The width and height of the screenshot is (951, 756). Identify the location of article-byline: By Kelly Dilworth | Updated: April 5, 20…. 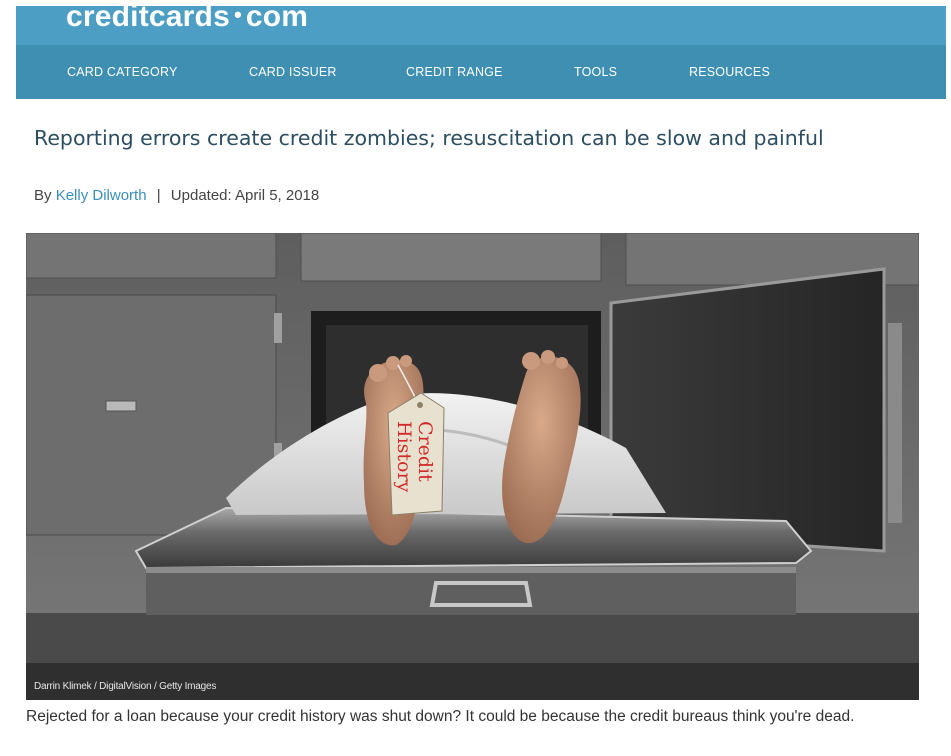
(176, 195).